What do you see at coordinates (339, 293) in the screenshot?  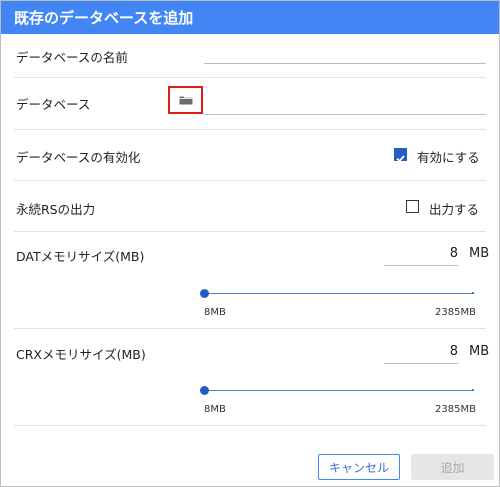 I see `dat-memory-slider-track` at bounding box center [339, 293].